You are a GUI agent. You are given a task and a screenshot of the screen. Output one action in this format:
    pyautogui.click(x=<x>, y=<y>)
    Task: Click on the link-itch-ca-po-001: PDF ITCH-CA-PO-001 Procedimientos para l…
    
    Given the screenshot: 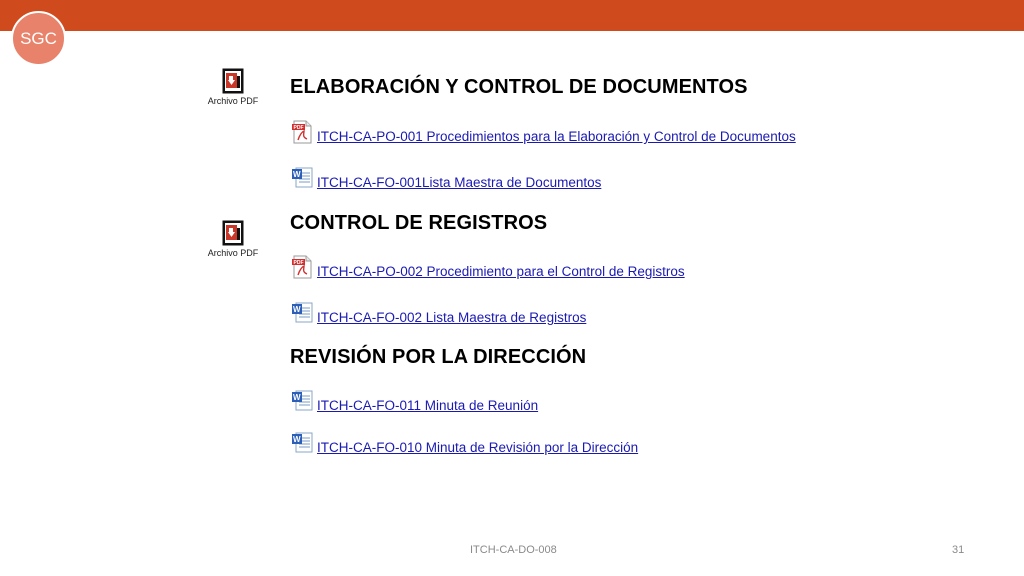 What is the action you would take?
    pyautogui.click(x=543, y=132)
    